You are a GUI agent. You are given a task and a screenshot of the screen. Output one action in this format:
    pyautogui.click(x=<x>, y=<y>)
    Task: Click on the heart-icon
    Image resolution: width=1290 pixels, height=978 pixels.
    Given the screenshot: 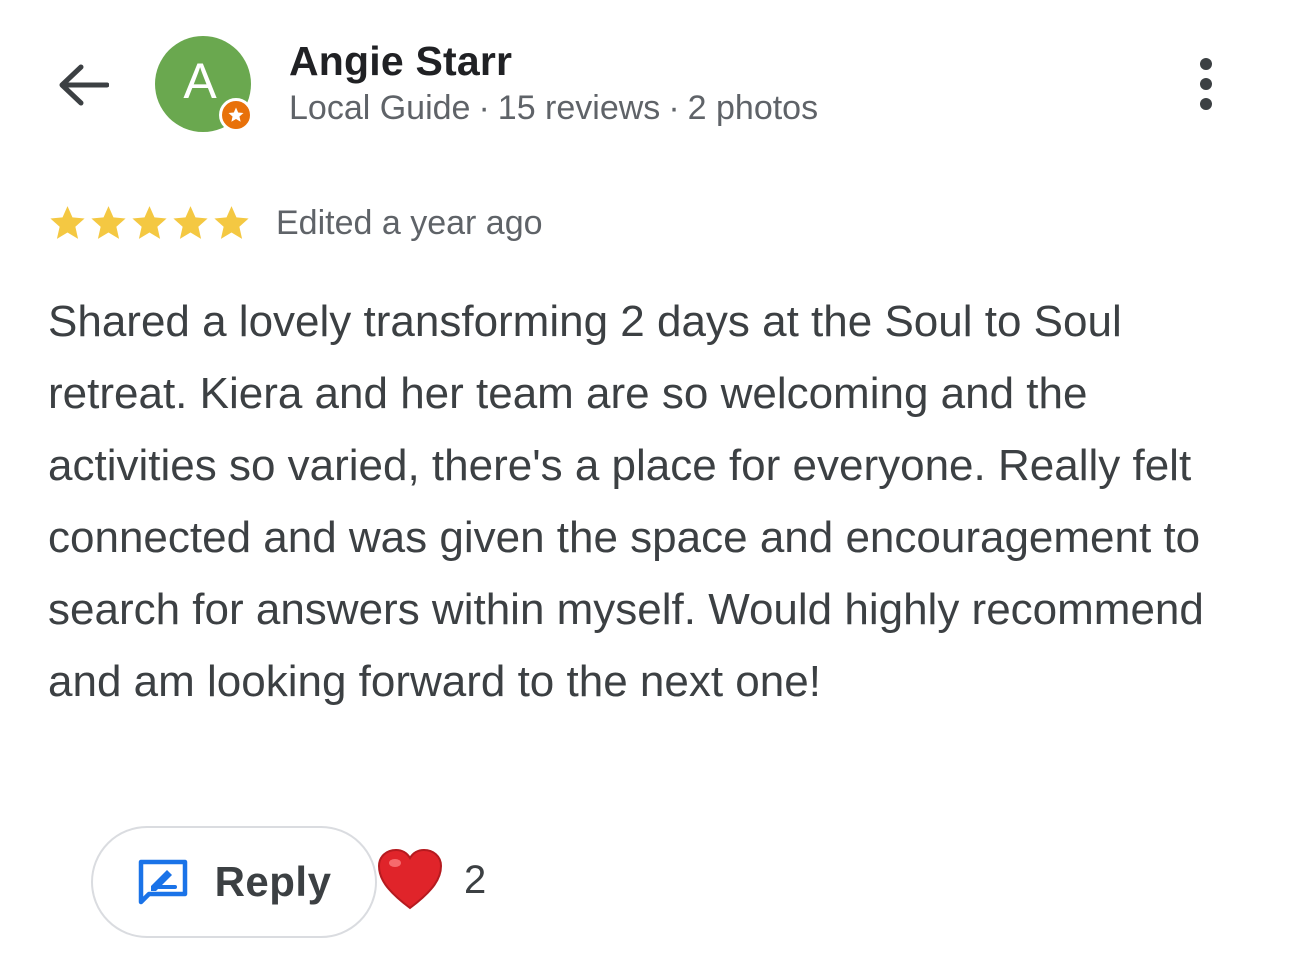 What is the action you would take?
    pyautogui.click(x=410, y=879)
    